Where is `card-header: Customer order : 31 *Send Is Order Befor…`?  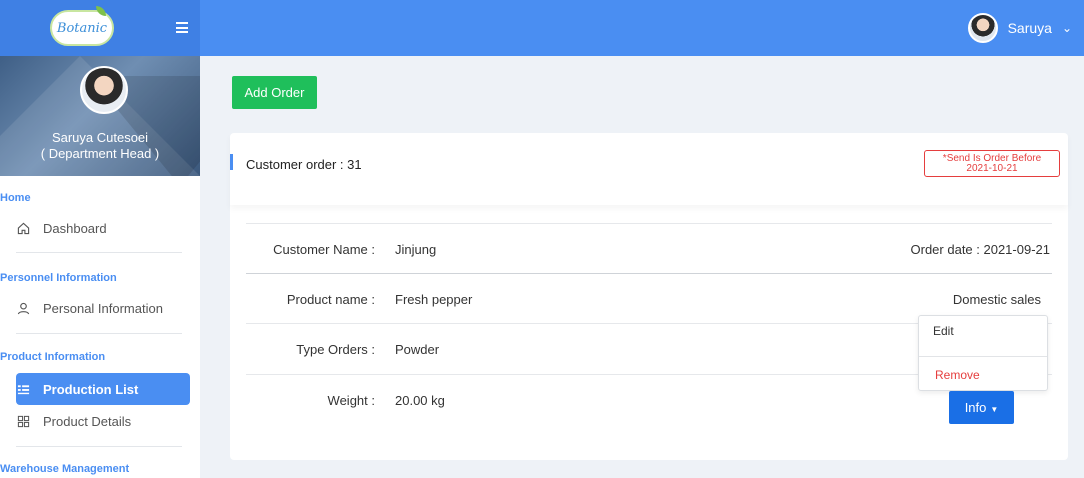
card-header: Customer order : 31 *Send Is Order Befor… is located at coordinates (649, 169).